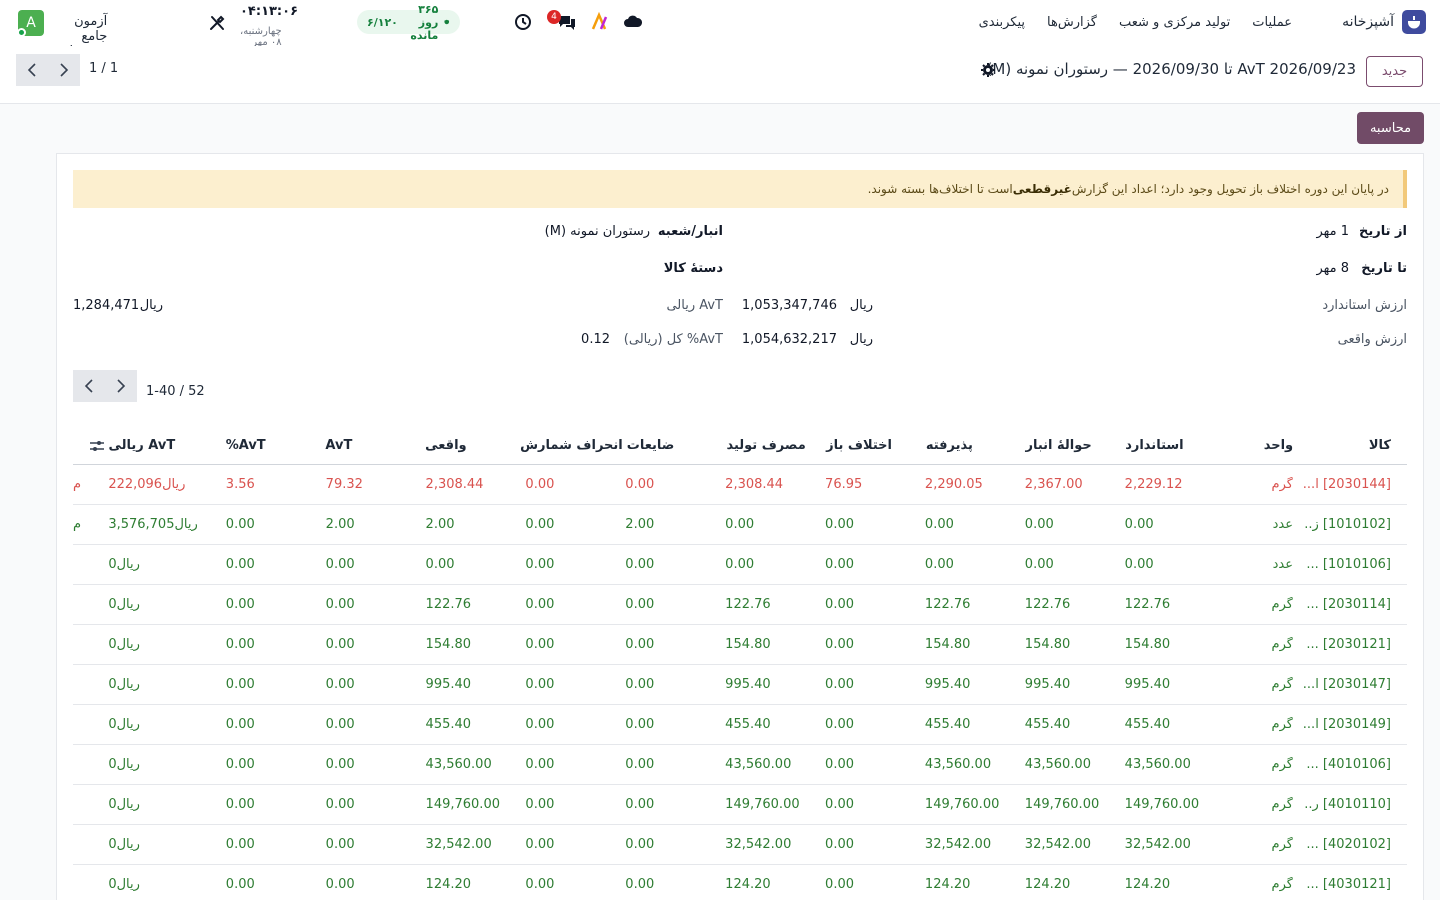 The image size is (1440, 900). I want to click on tools-icon, so click(217, 23).